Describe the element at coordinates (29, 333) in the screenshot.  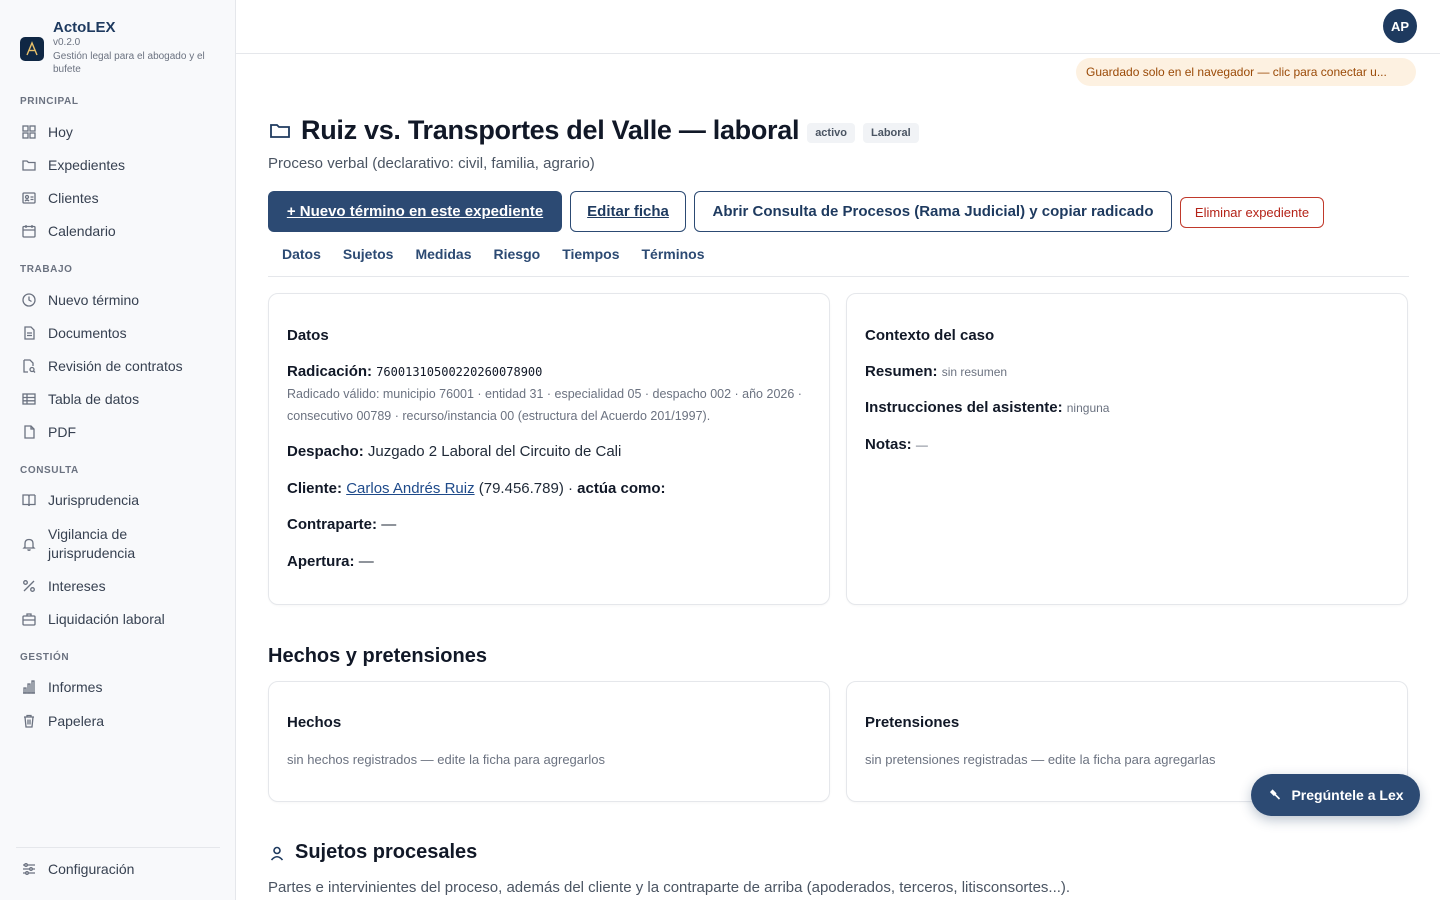
I see `document-icon` at that location.